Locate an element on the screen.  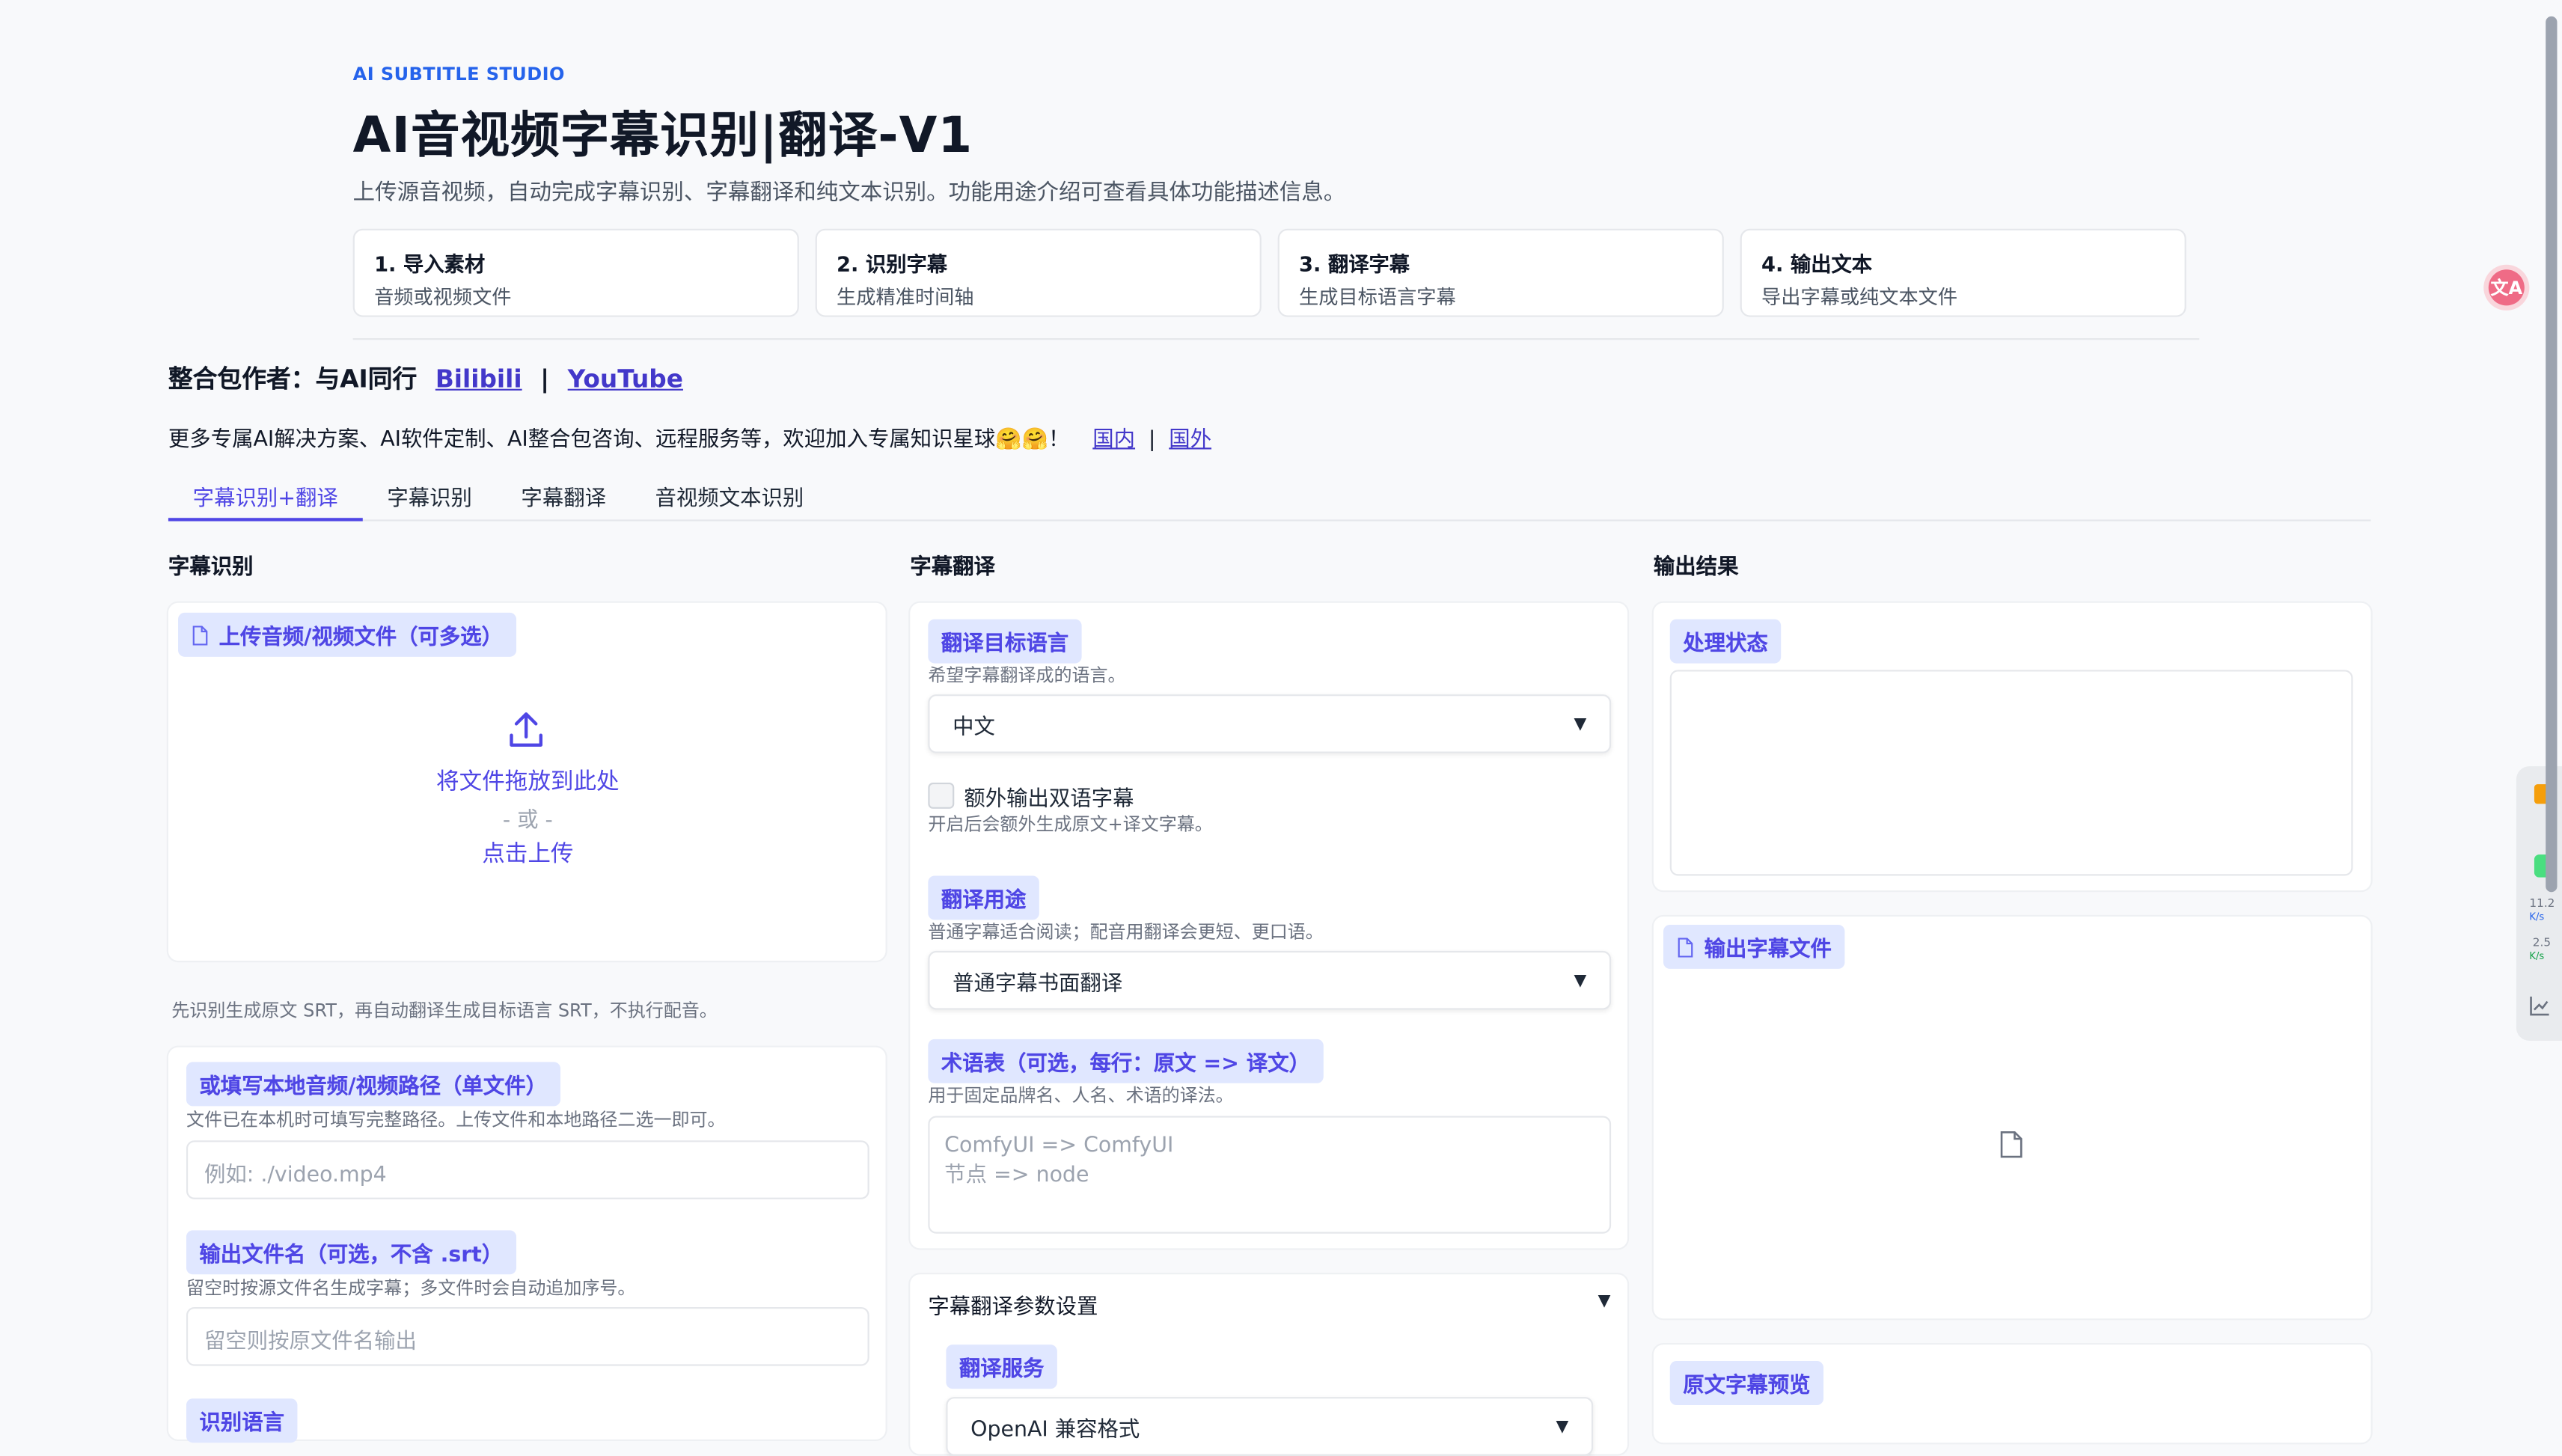
target-language-chip: 翻译目标语言 is located at coordinates (1005, 641).